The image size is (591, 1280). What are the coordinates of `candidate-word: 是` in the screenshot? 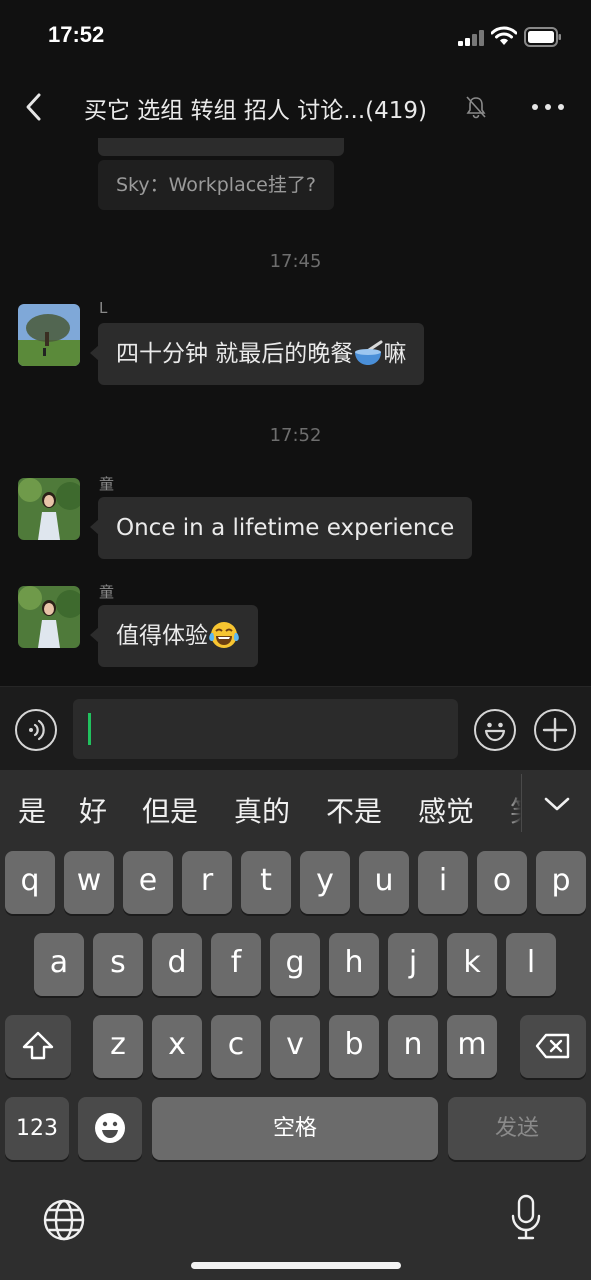 It's located at (32, 810).